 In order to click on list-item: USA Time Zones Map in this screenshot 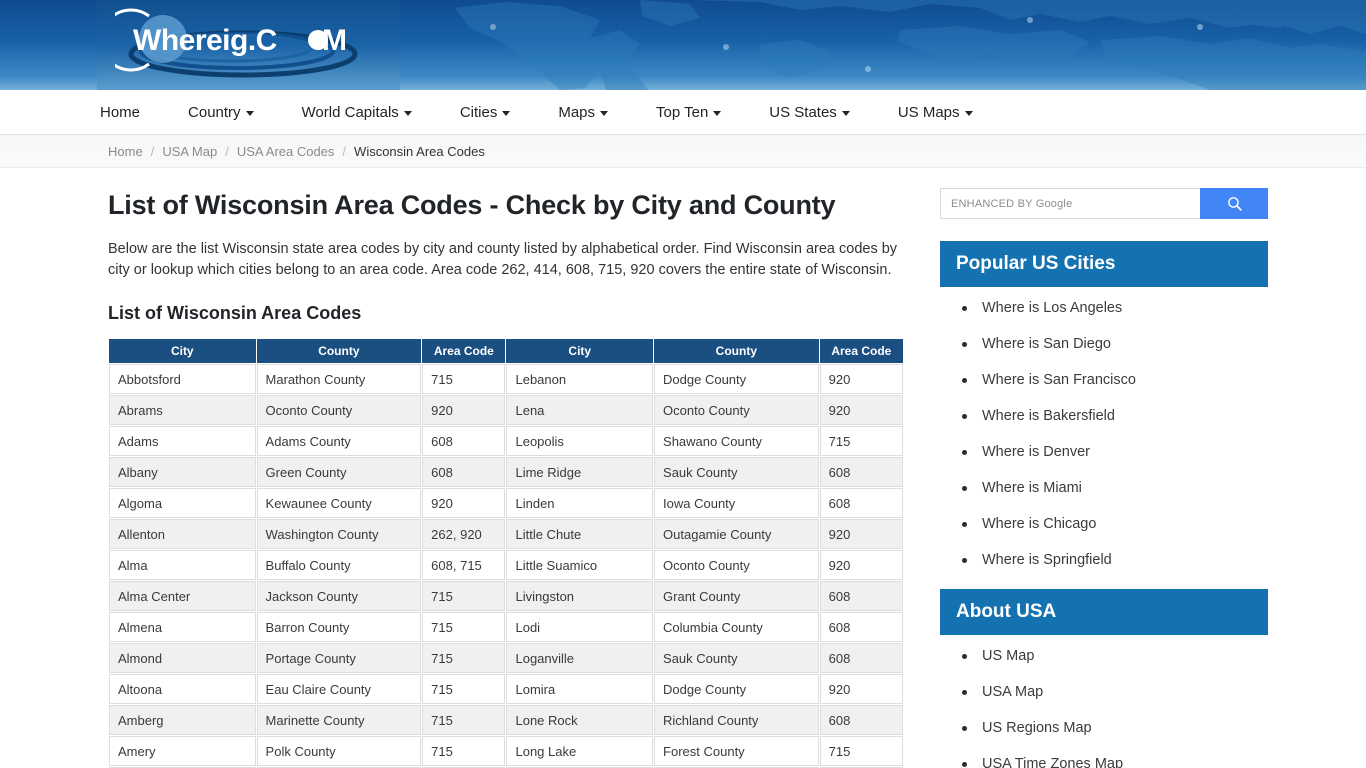, I will do `click(1115, 761)`.